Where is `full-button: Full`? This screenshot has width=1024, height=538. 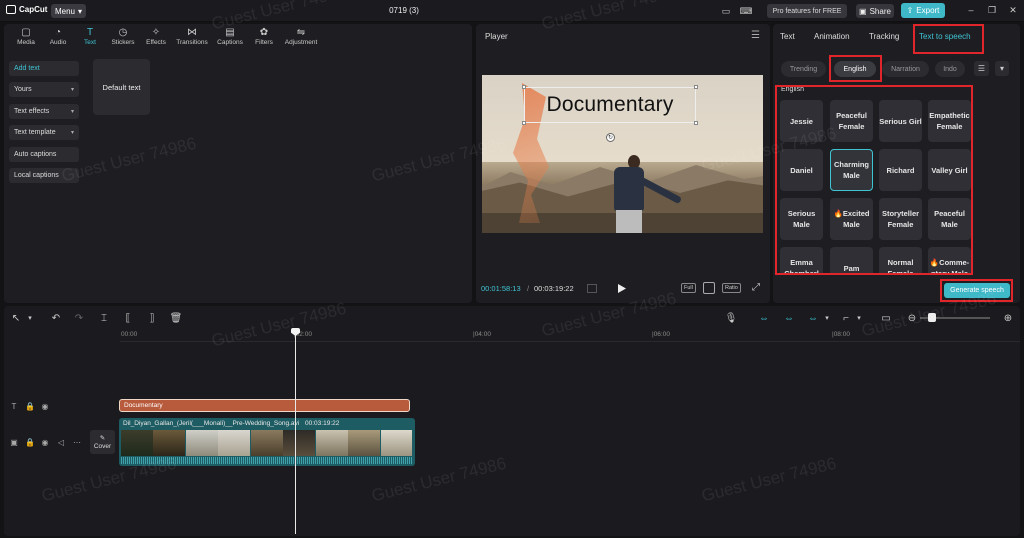
full-button: Full is located at coordinates (688, 288).